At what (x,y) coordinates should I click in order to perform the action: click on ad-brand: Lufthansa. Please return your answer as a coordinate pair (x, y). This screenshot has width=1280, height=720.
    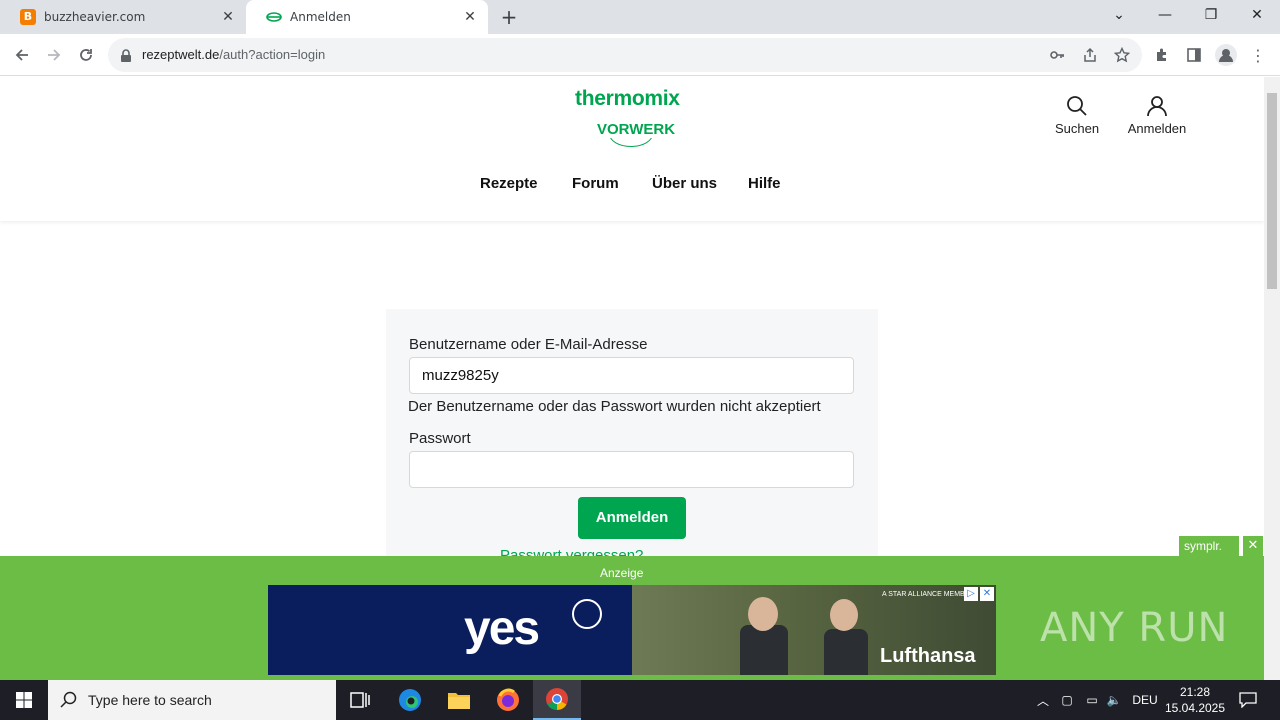
    Looking at the image, I should click on (928, 656).